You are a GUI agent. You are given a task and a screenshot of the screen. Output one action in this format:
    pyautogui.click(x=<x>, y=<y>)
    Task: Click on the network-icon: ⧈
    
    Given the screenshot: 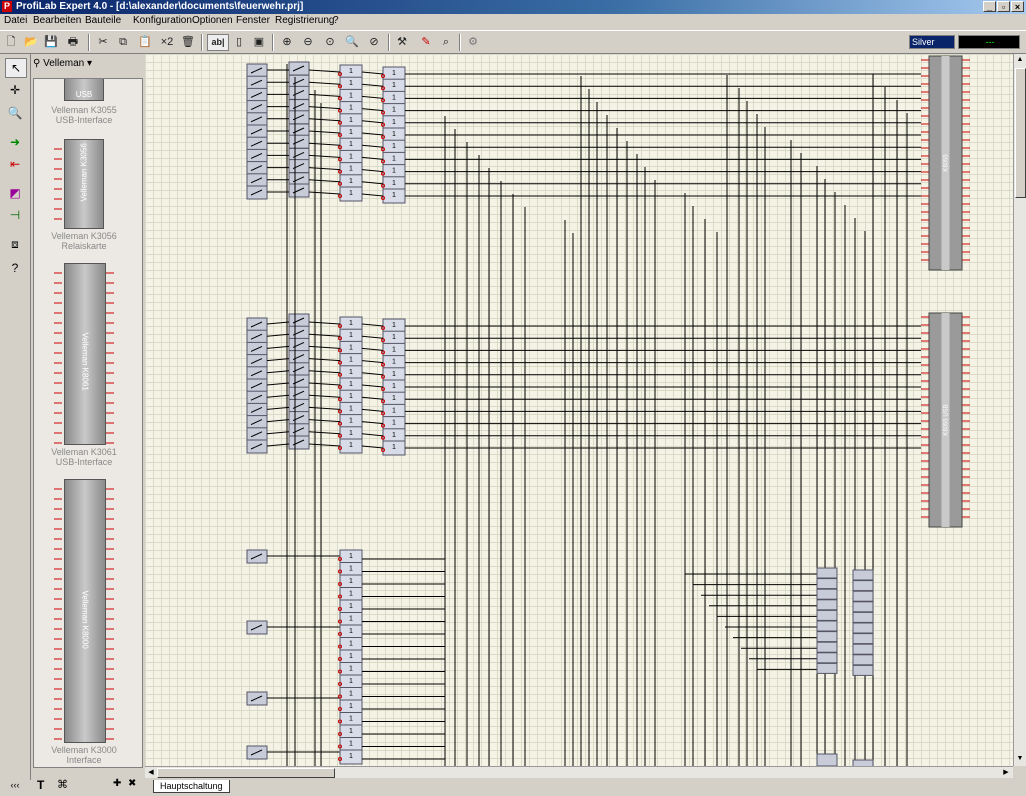 What is the action you would take?
    pyautogui.click(x=15, y=244)
    